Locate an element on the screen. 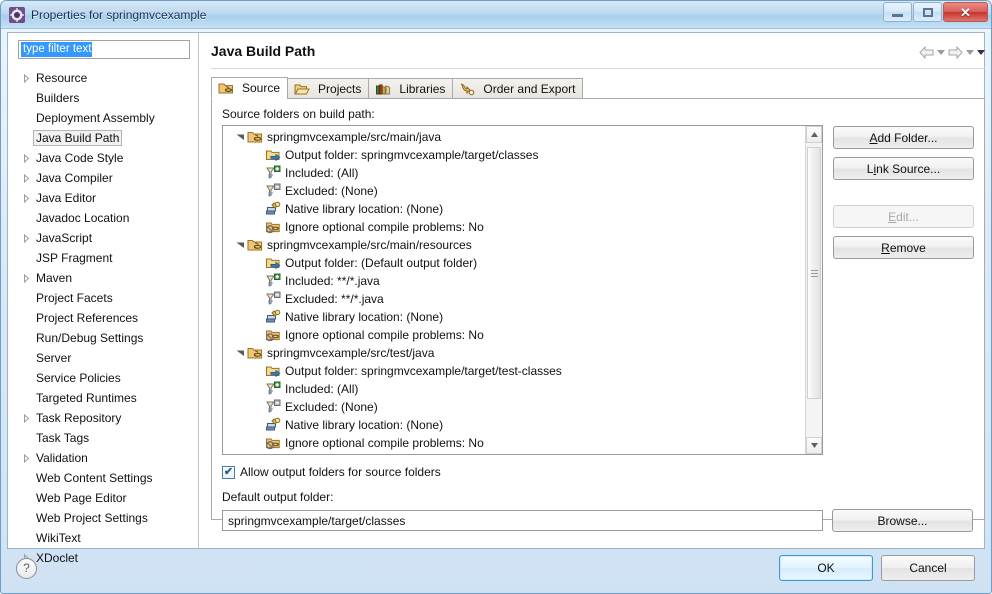 This screenshot has width=992, height=594. sidebar-item-java-build-path: Java Build Path is located at coordinates (103, 138).